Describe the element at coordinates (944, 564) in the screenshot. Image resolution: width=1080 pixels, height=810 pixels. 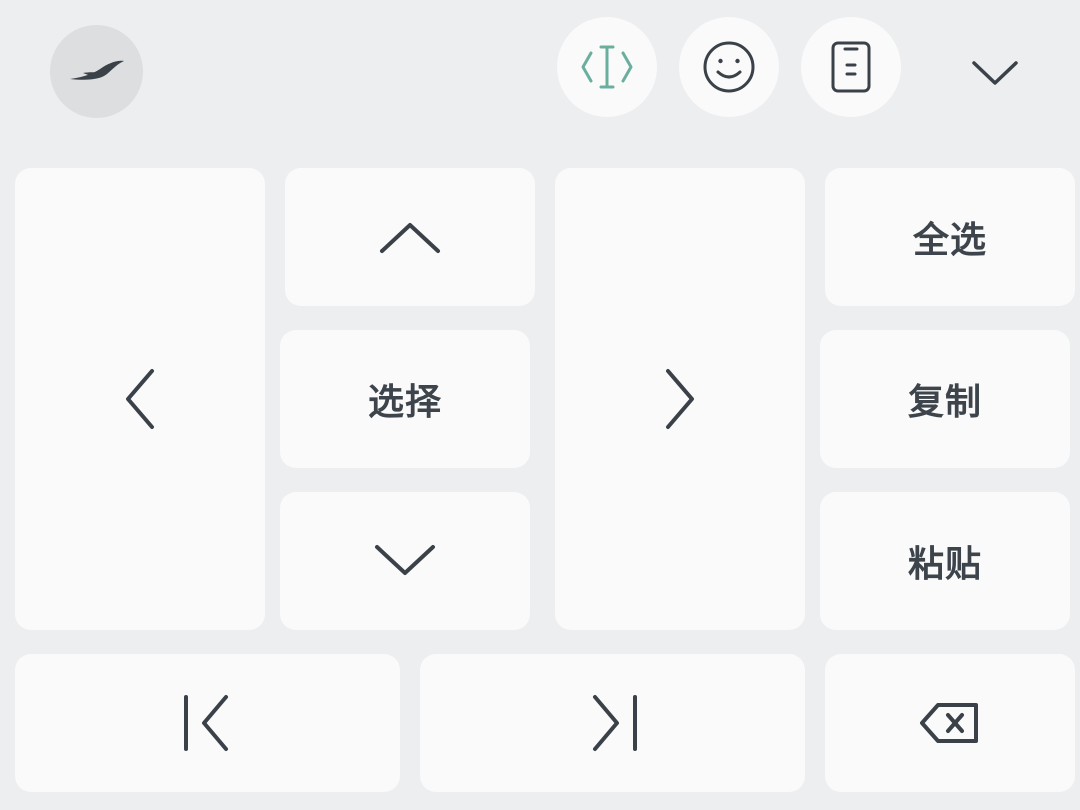
I see `paste-key-label: 粘贴` at that location.